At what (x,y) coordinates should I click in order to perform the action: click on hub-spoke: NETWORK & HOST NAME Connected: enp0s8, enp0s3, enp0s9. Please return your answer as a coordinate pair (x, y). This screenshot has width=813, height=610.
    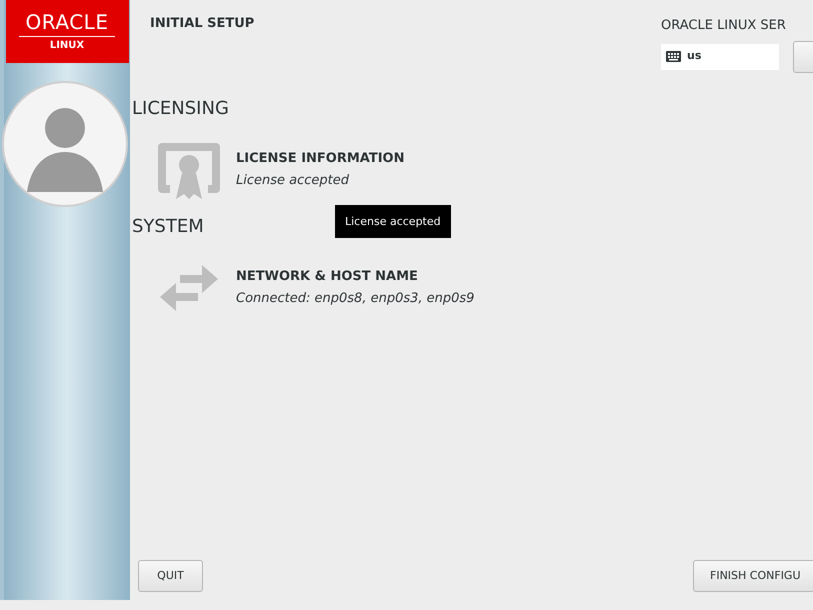
    Looking at the image, I should click on (323, 287).